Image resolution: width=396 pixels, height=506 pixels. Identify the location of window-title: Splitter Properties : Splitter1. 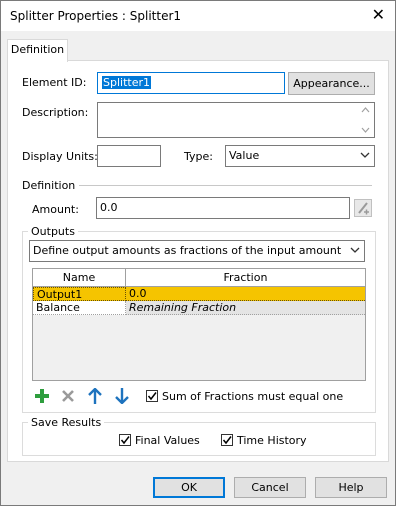
(96, 16).